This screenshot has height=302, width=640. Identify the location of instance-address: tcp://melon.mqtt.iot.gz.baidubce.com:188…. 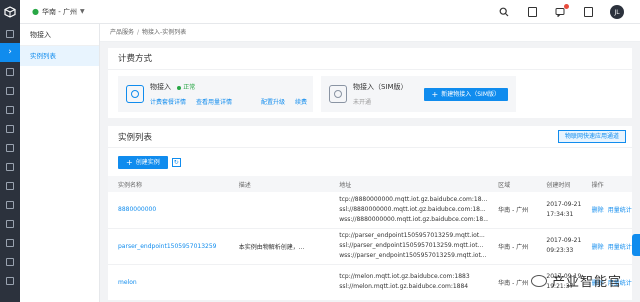
(409, 282).